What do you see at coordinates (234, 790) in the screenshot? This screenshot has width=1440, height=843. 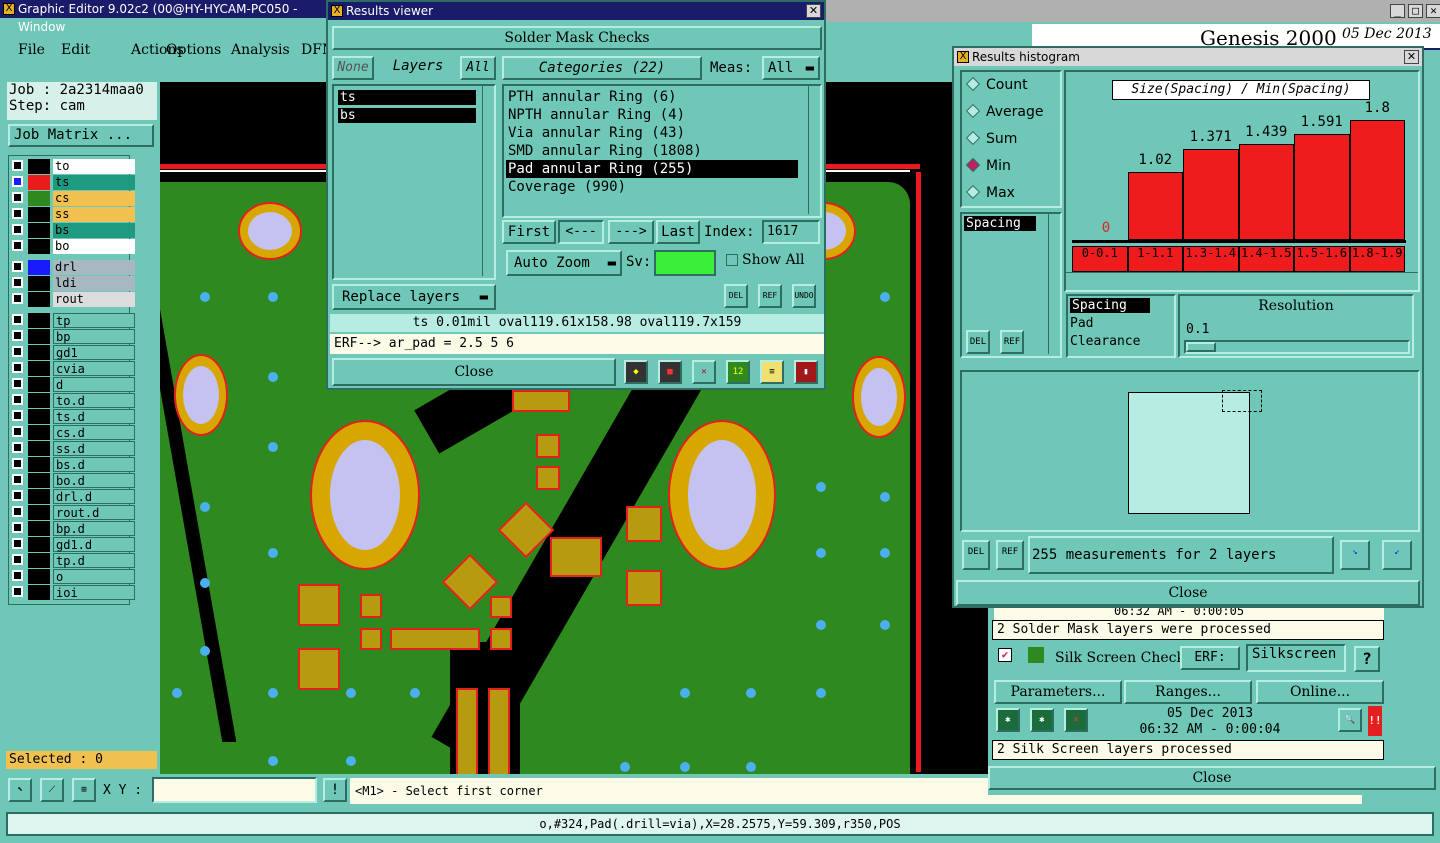 I see `xy-input` at bounding box center [234, 790].